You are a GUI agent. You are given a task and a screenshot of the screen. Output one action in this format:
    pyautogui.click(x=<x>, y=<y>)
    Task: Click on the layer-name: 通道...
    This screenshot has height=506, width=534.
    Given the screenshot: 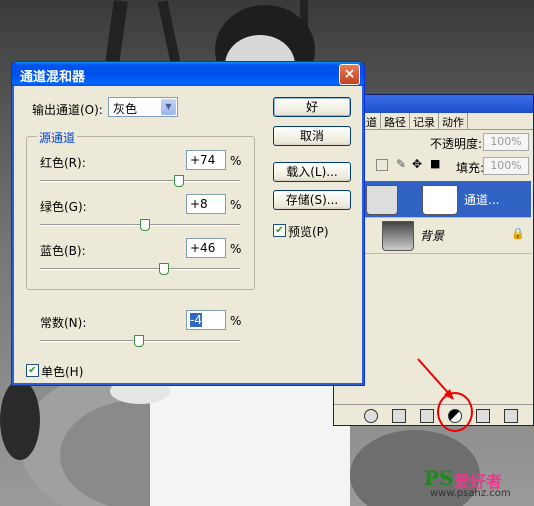 What is the action you would take?
    pyautogui.click(x=482, y=200)
    